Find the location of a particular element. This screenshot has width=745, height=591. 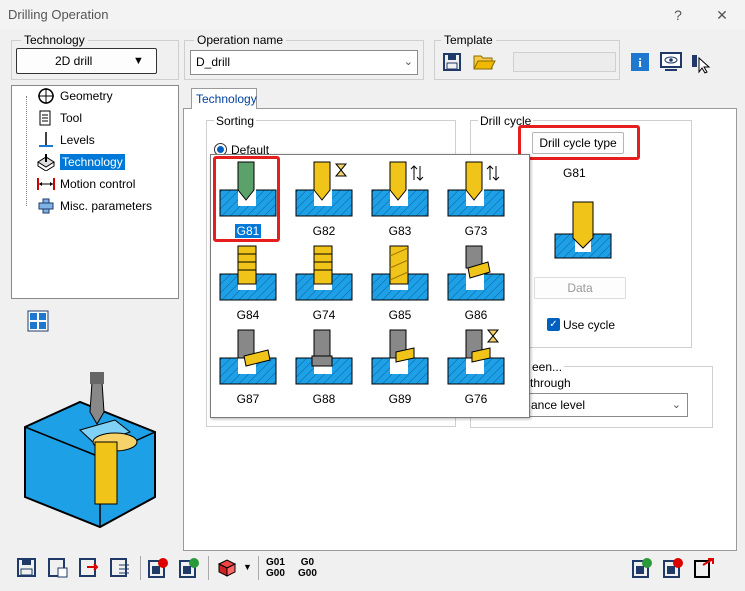

cycle-option-g83: G83 is located at coordinates (400, 199).